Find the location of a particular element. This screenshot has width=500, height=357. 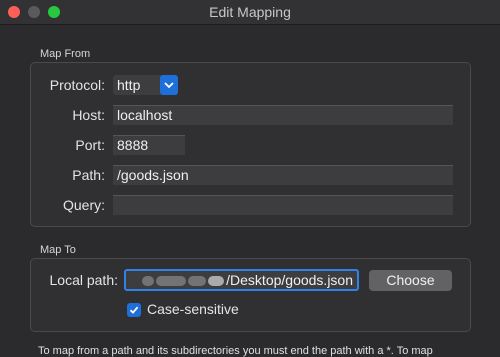

case-sensitive-checkbox is located at coordinates (134, 310).